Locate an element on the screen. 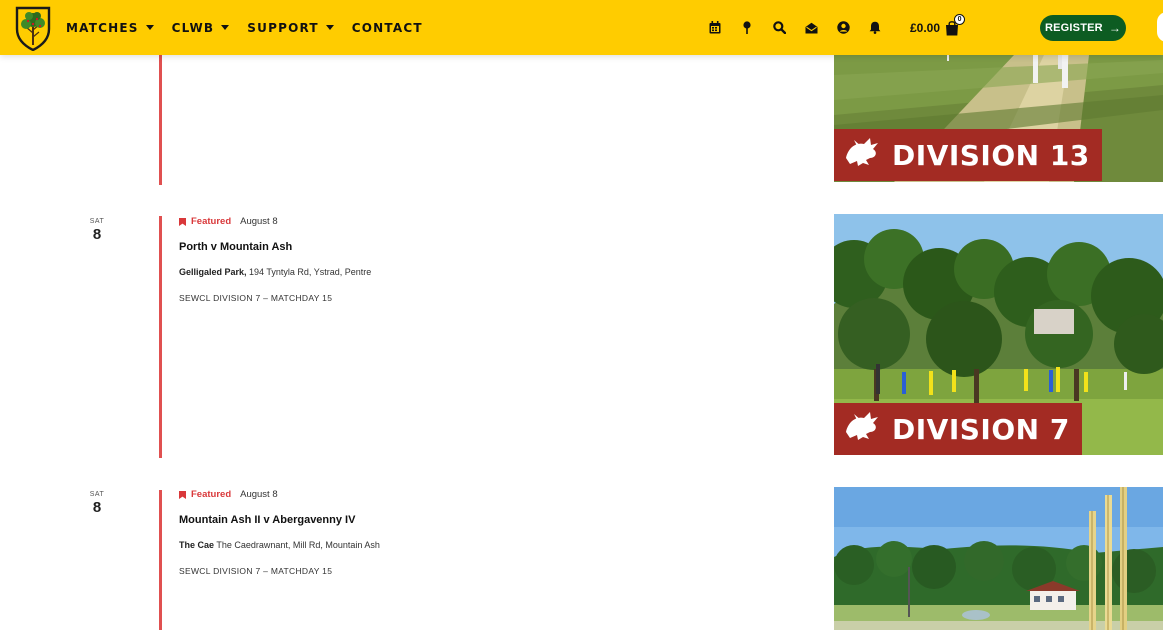 The image size is (1163, 630). nav-clwb-label: CLWB is located at coordinates (193, 27).